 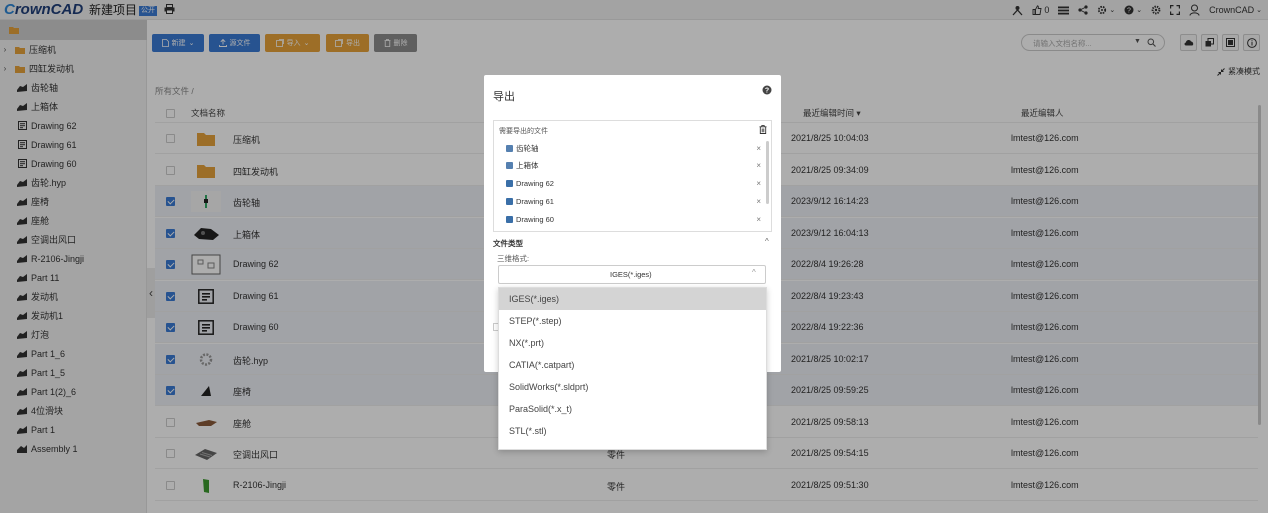 What do you see at coordinates (633, 166) in the screenshot?
I see `export-file-item: 上箱体 ×` at bounding box center [633, 166].